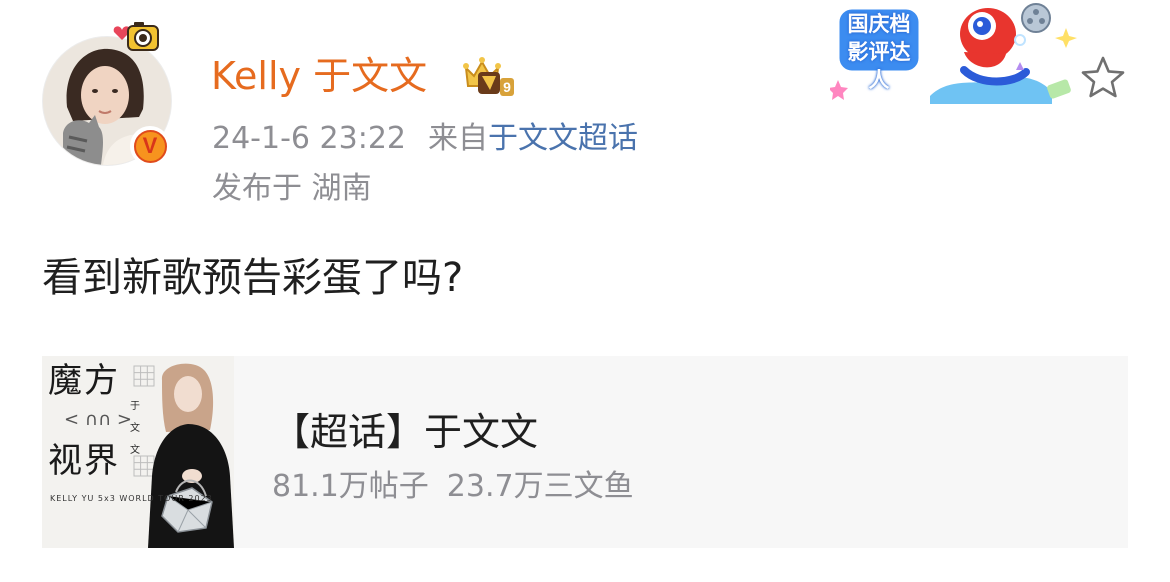 The width and height of the screenshot is (1170, 582). What do you see at coordinates (350, 486) in the screenshot?
I see `posts-count: 81.1万帖子` at bounding box center [350, 486].